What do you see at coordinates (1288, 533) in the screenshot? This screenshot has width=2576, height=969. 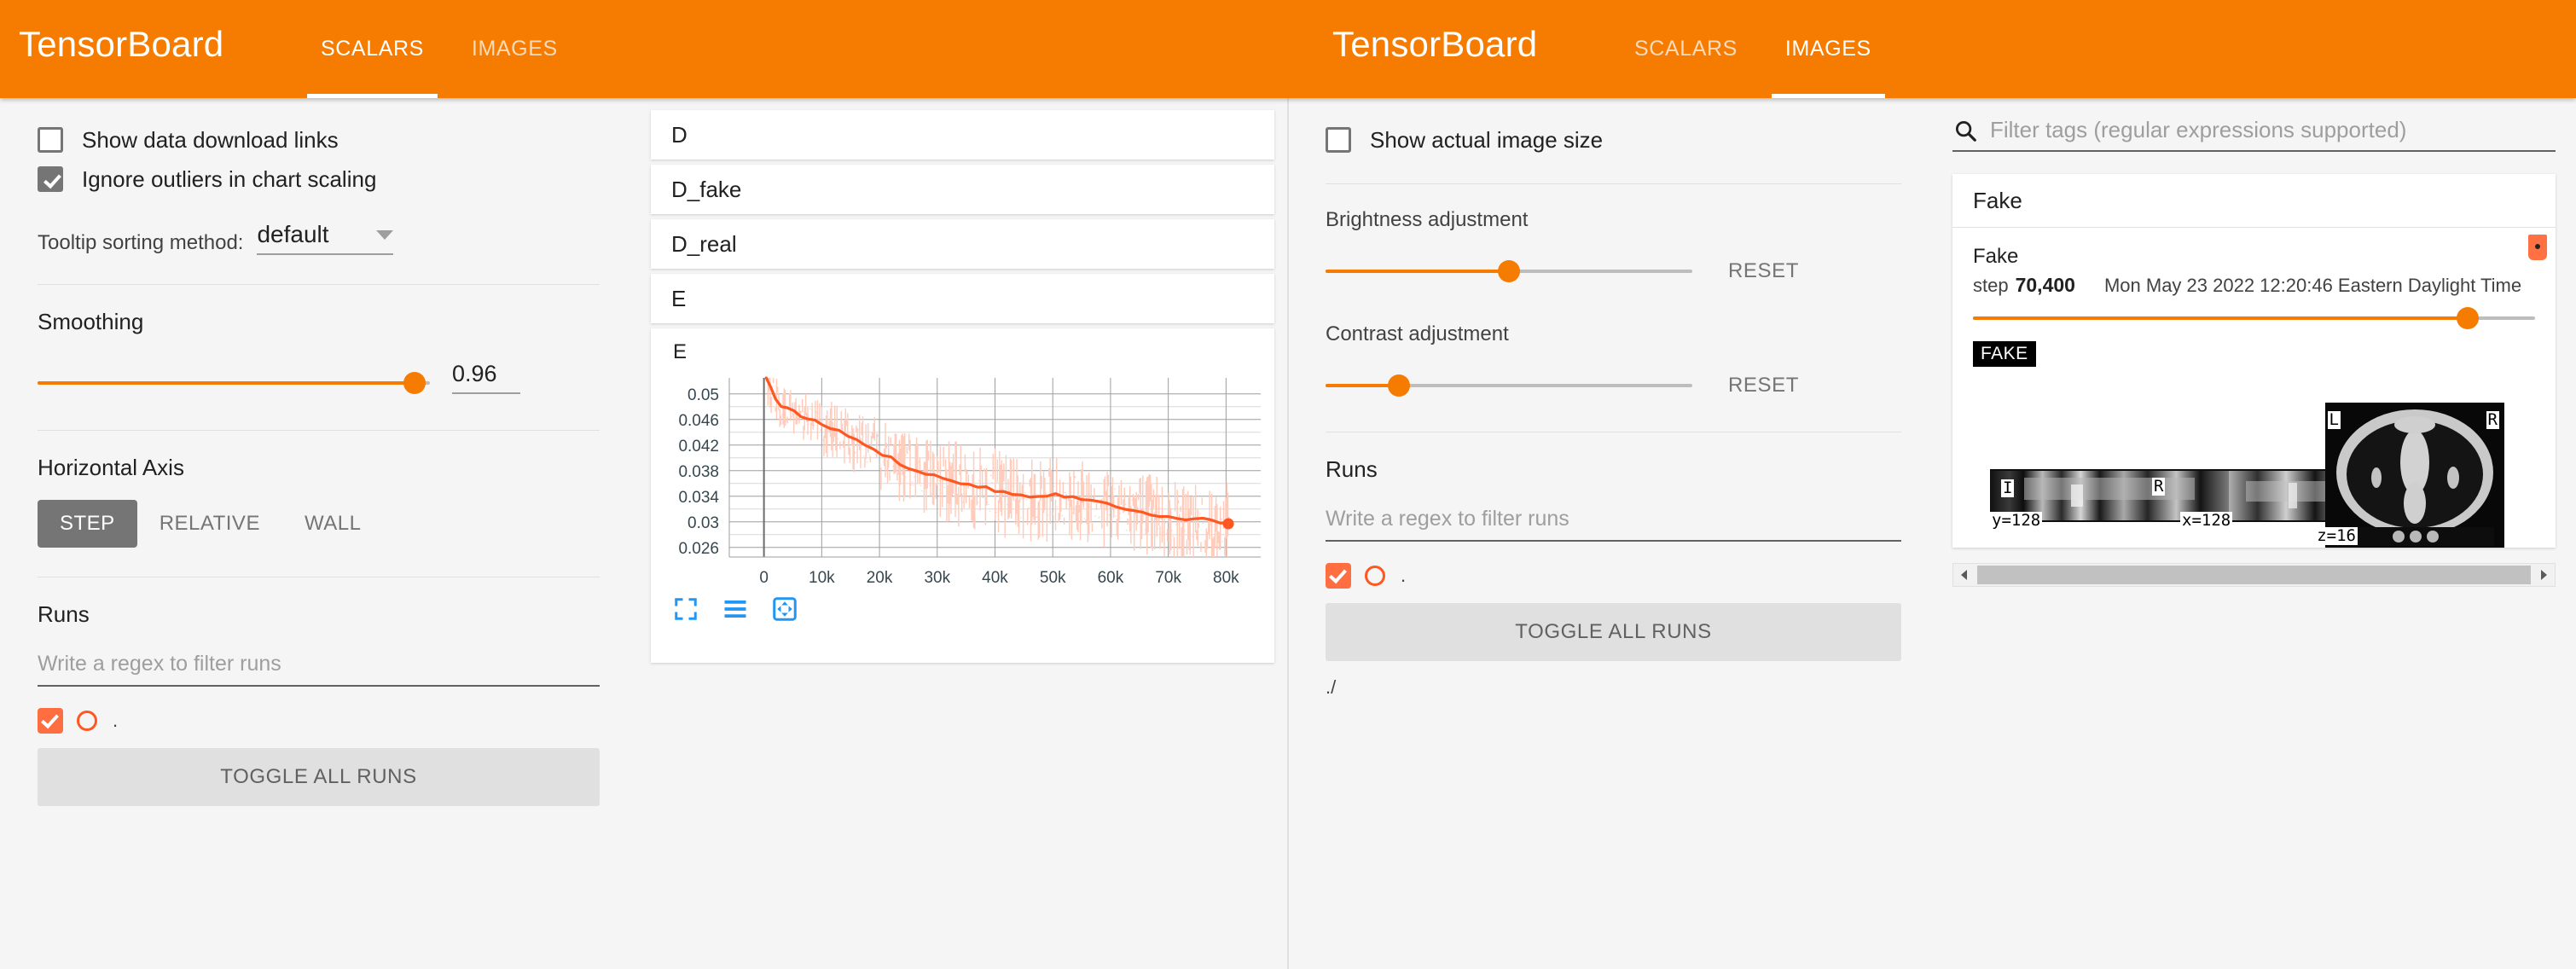 I see `pane-divider` at bounding box center [1288, 533].